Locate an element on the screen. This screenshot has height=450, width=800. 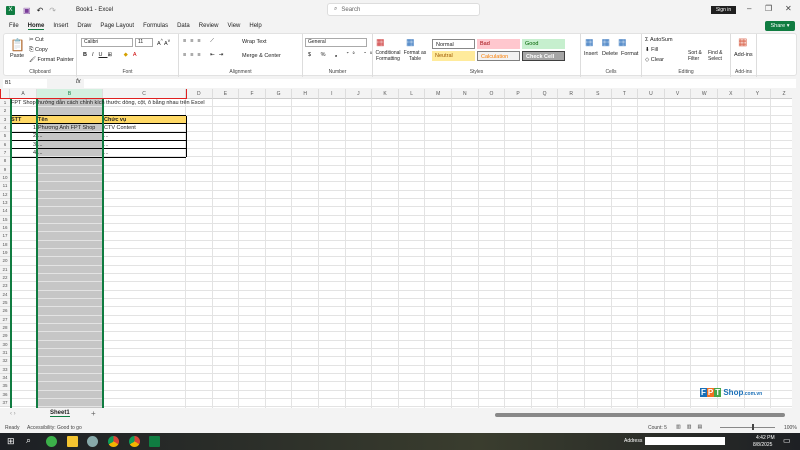
row-header-32: 32 is located at coordinates (5, 361).